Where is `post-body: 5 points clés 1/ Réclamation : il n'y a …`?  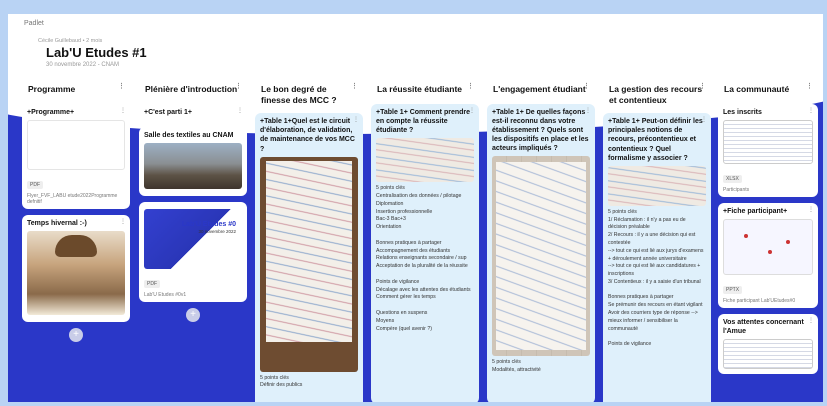 post-body: 5 points clés 1/ Réclamation : il n'y a … is located at coordinates (656, 278).